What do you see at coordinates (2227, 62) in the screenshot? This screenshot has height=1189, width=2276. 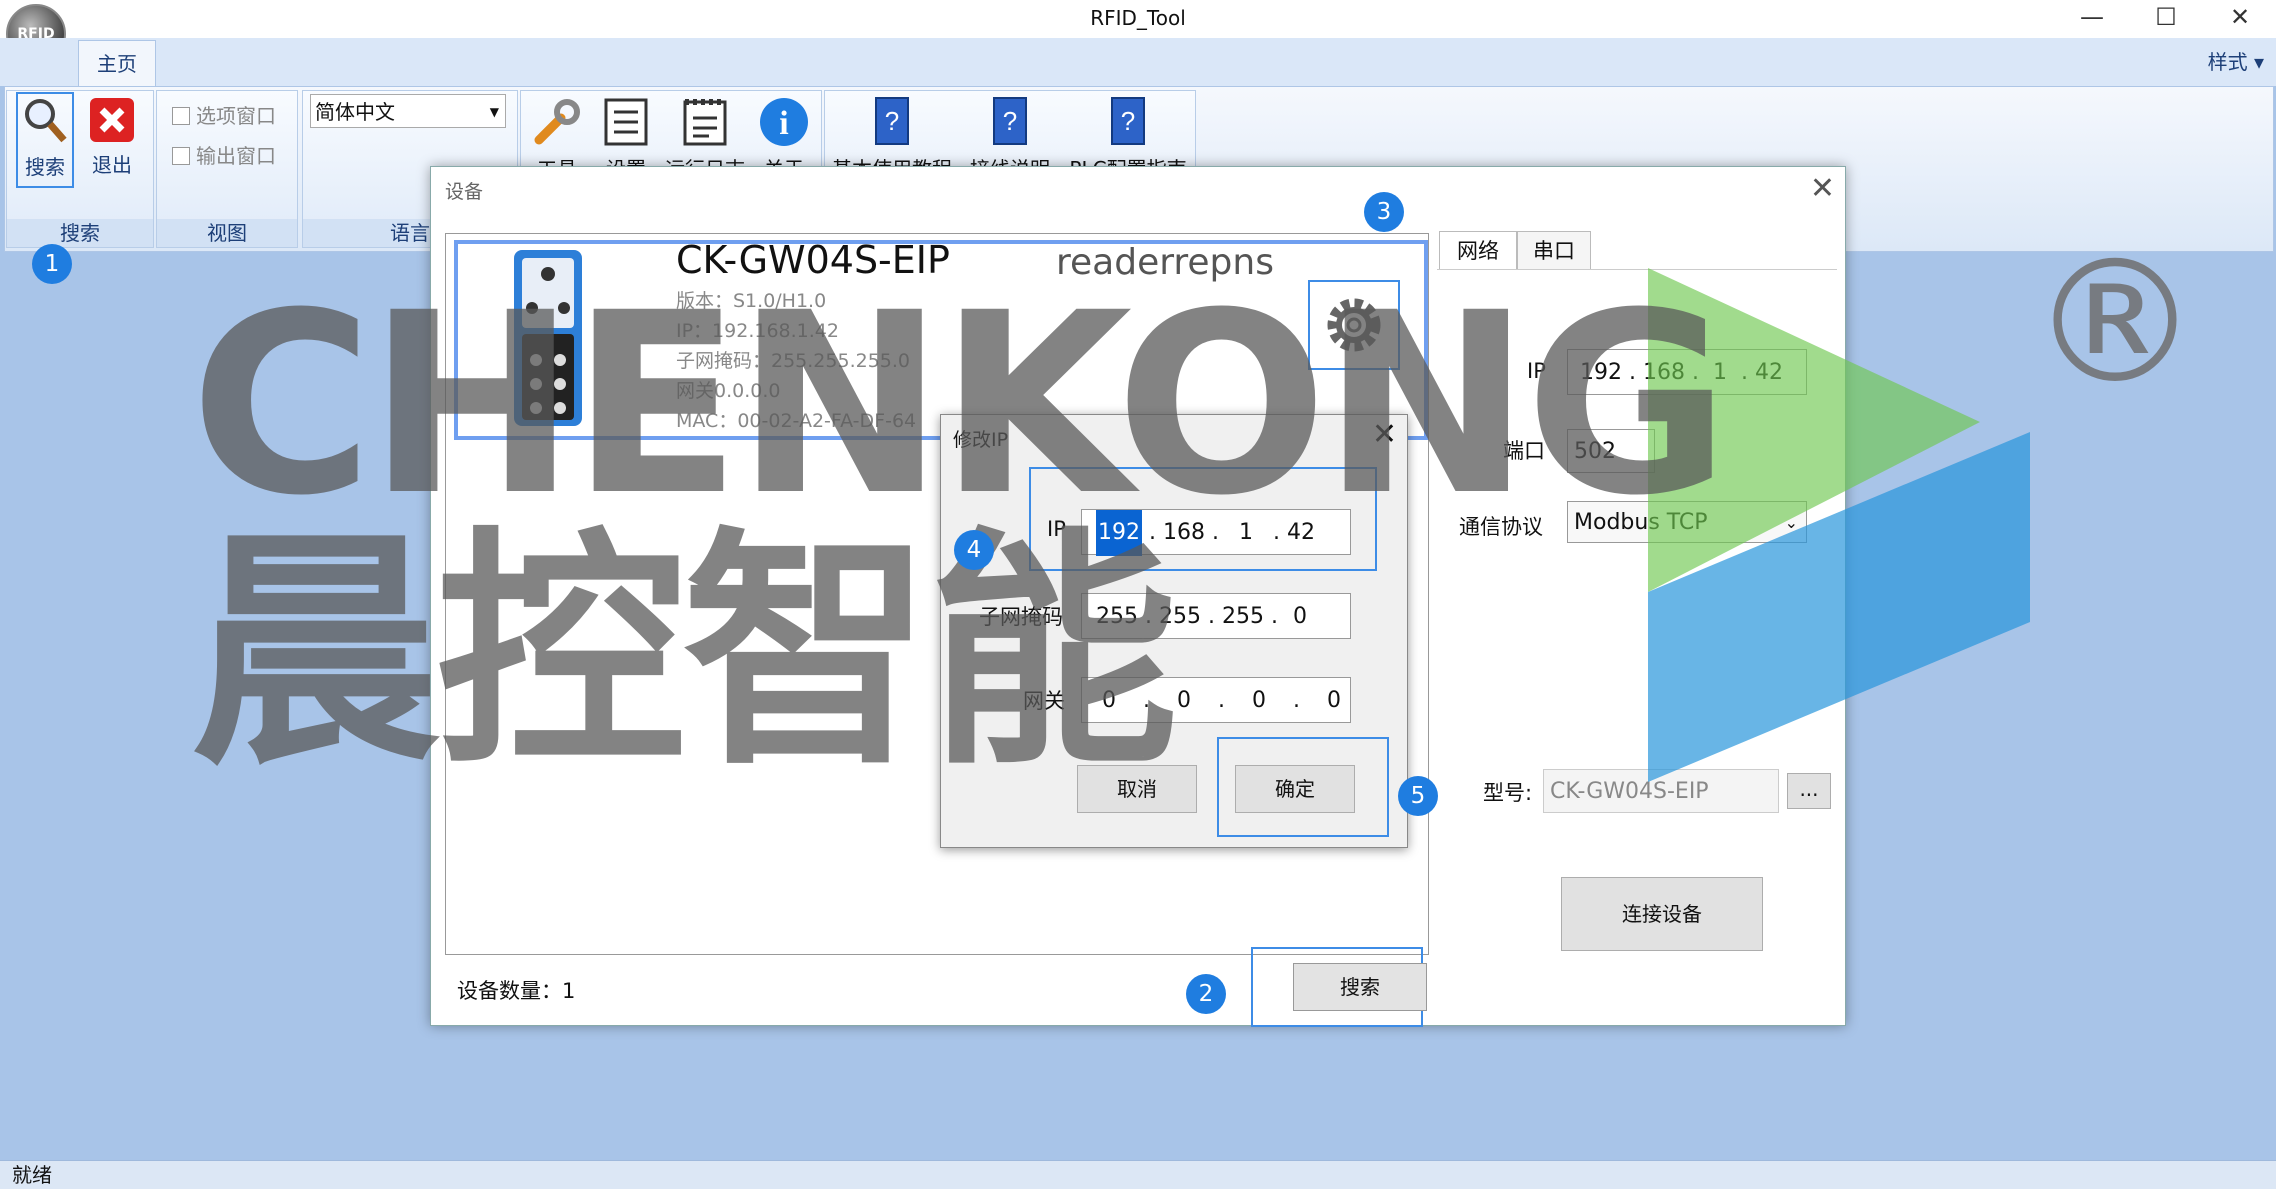 I see `style-menu-label: 样式` at bounding box center [2227, 62].